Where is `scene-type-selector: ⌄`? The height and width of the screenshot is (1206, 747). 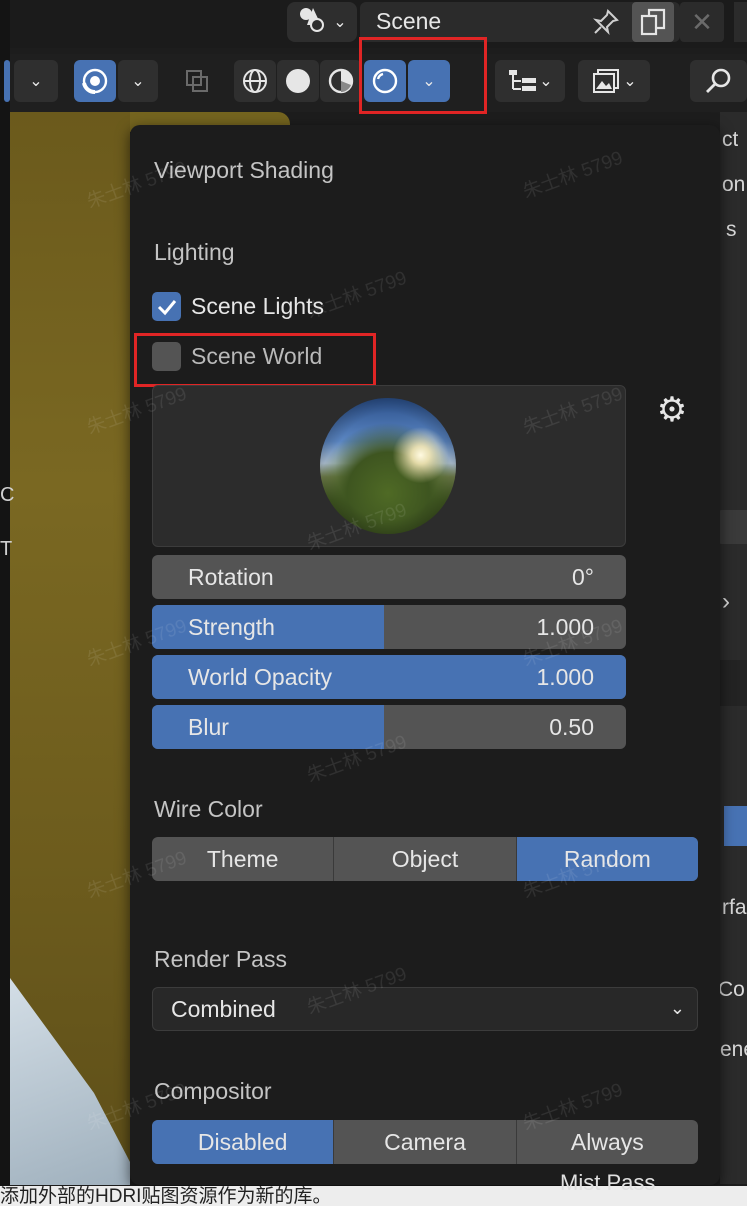
scene-type-selector: ⌄ is located at coordinates (322, 22).